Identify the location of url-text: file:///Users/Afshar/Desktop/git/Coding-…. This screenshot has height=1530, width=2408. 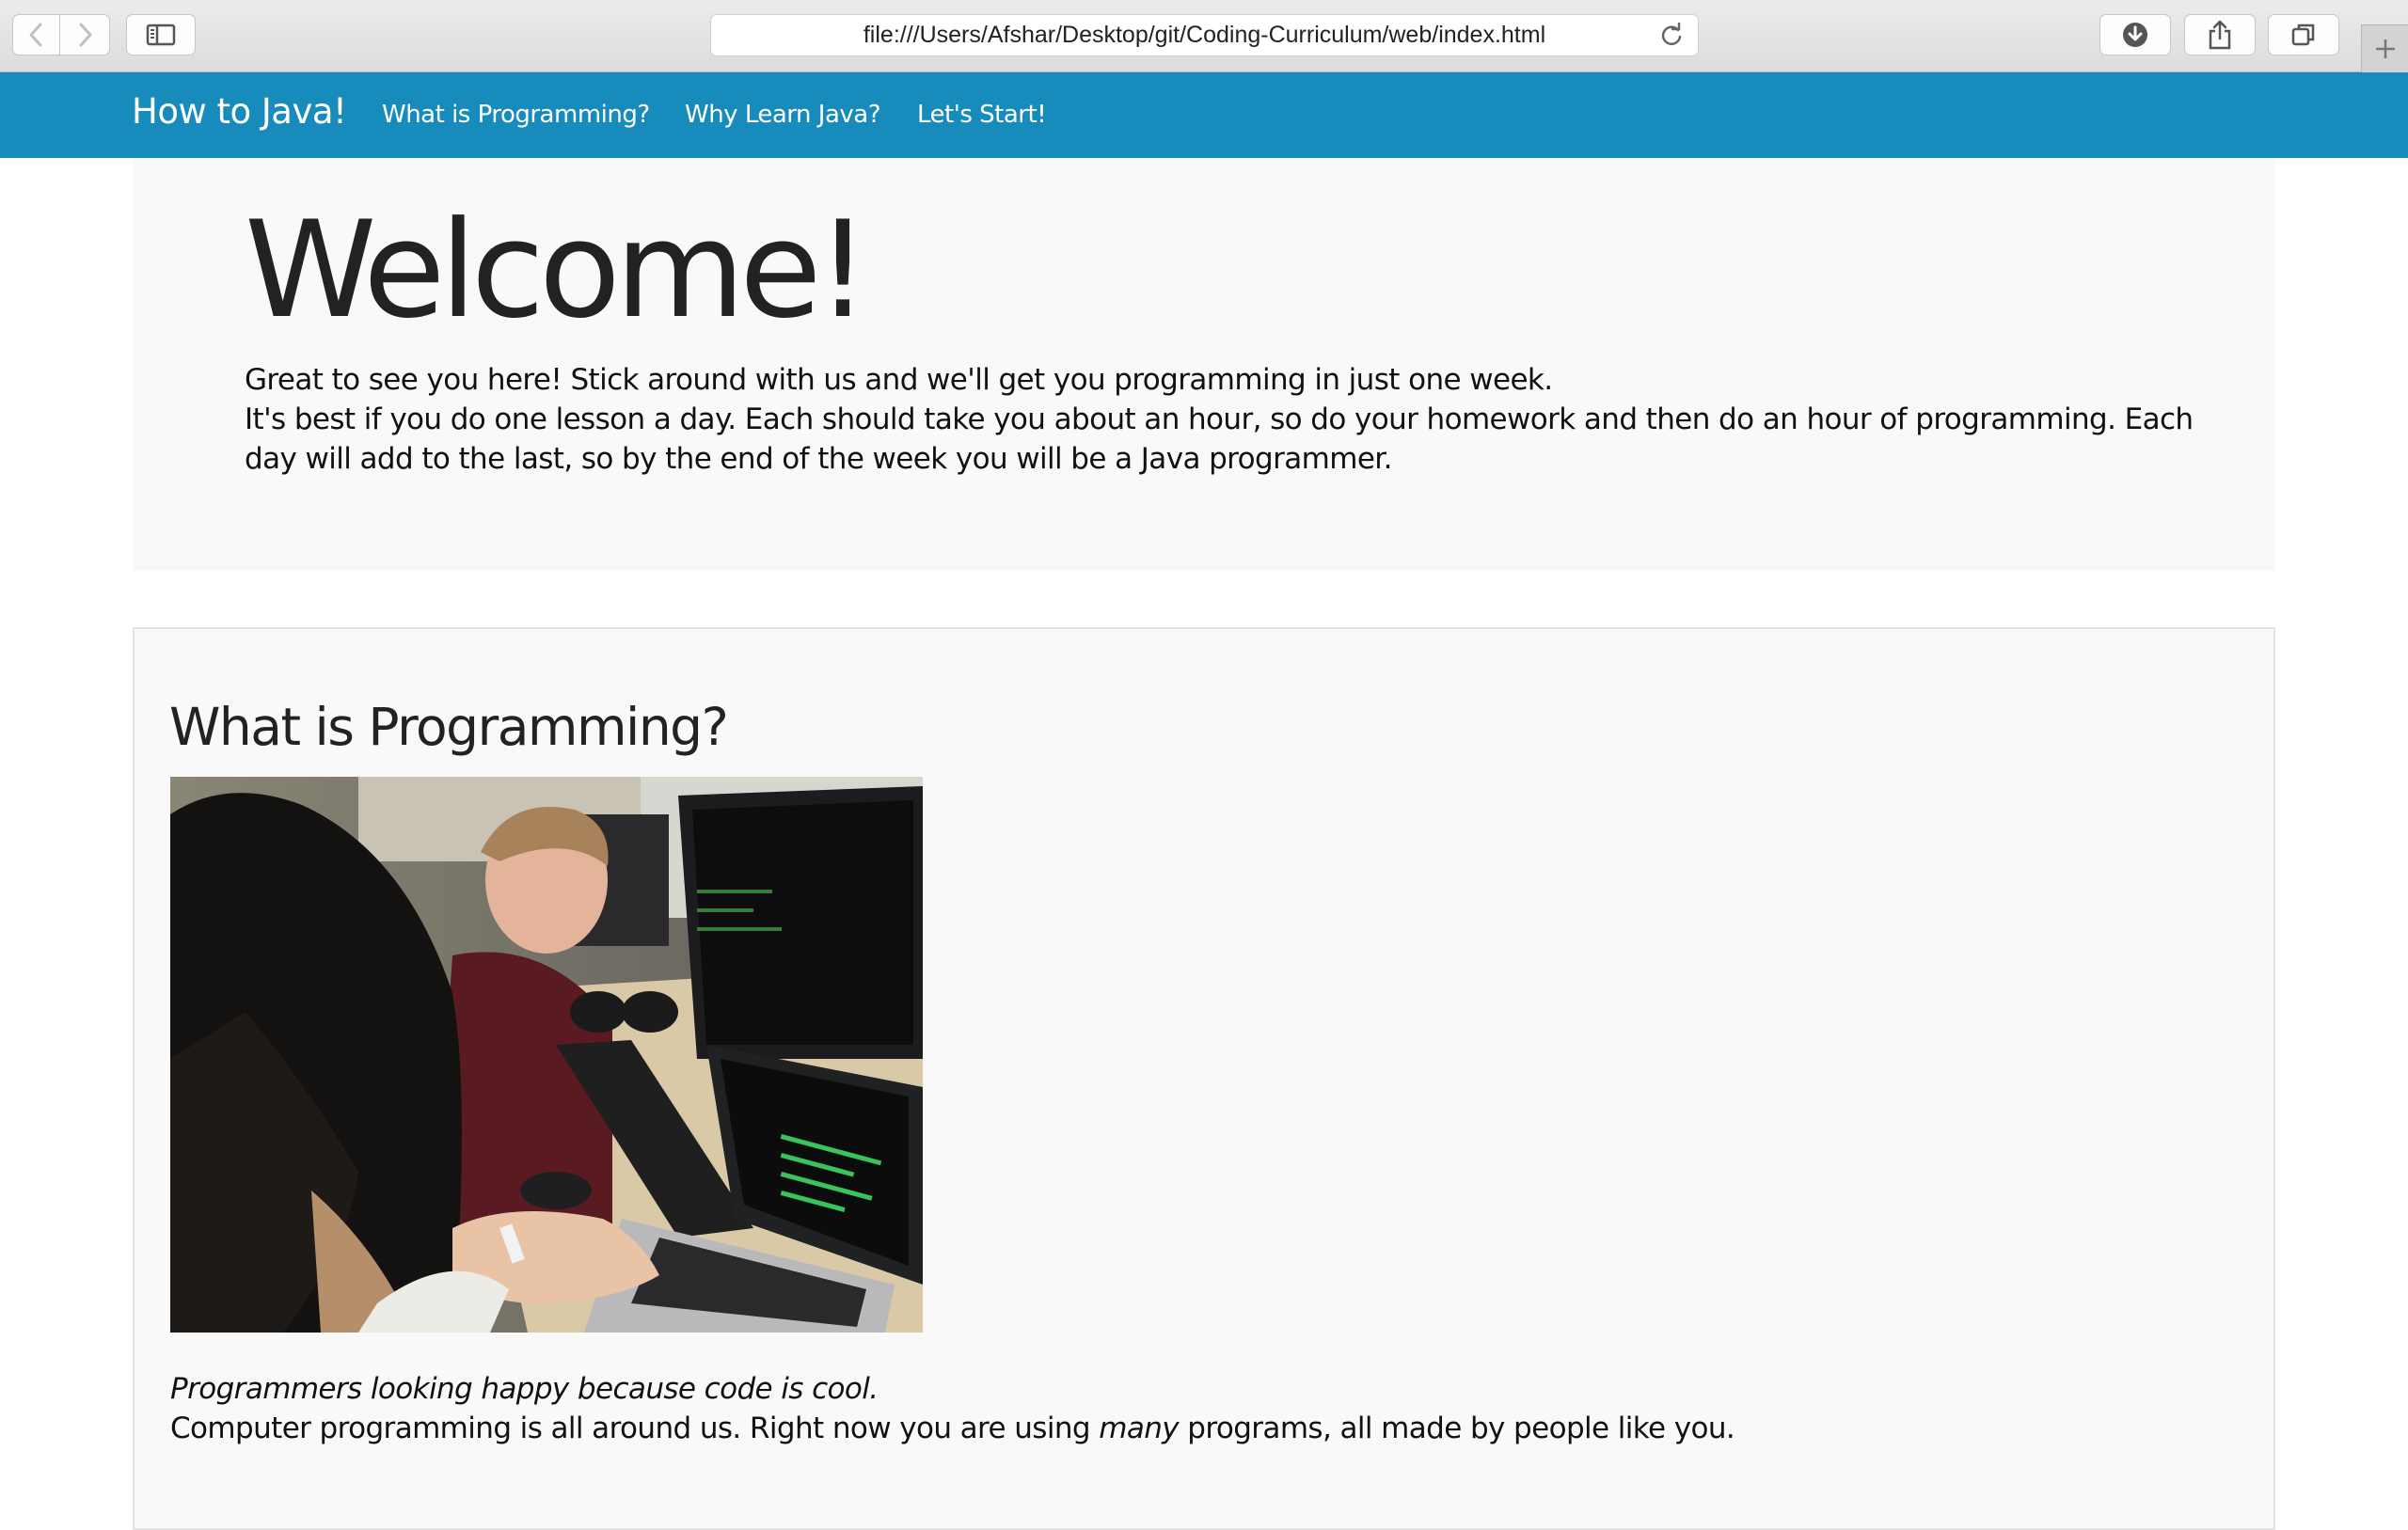
(1205, 35).